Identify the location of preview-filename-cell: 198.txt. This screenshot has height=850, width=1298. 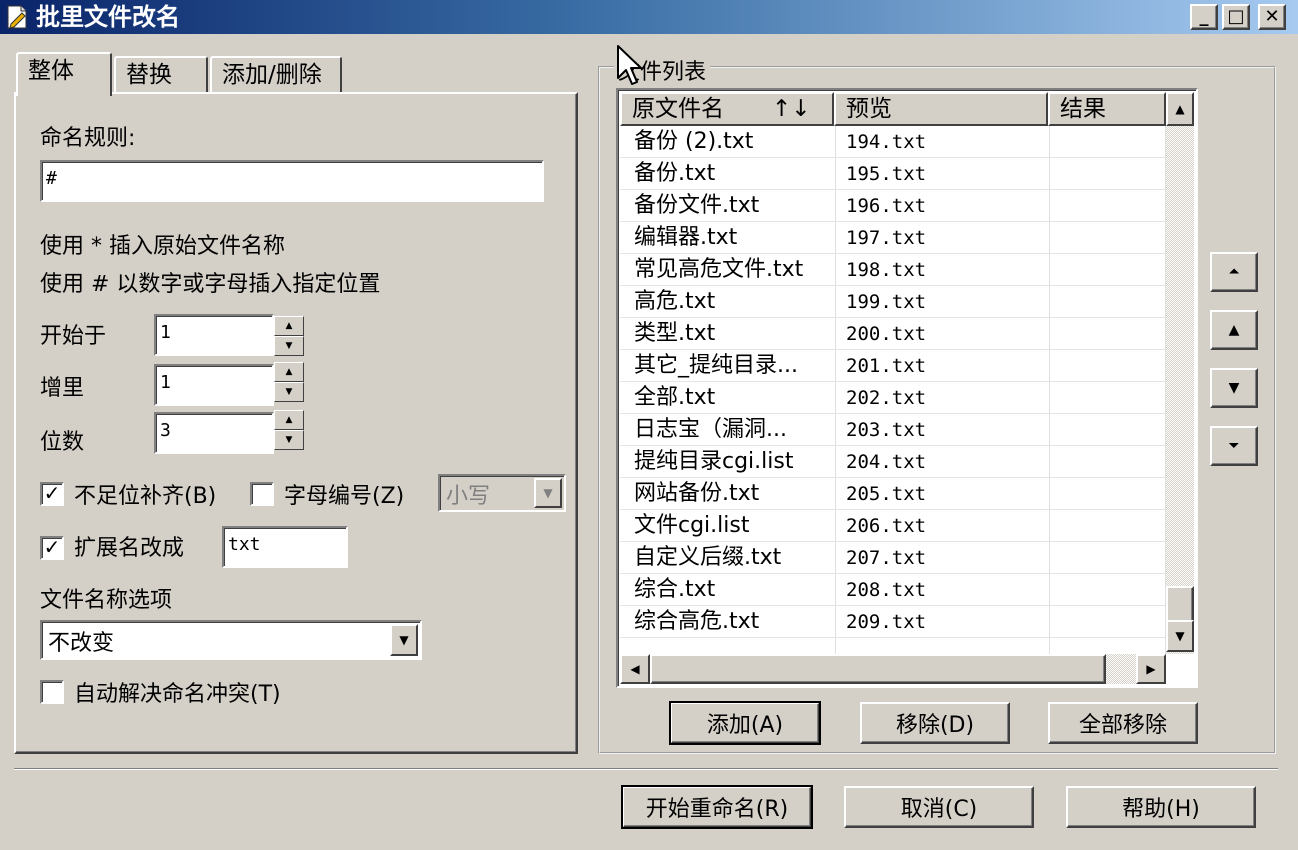
(943, 270).